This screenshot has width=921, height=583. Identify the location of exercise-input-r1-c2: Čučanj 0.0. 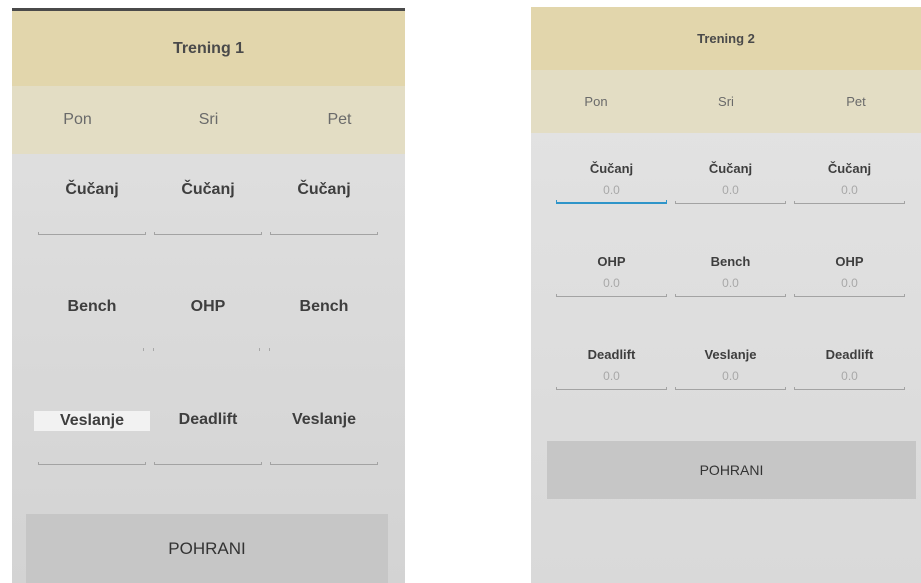
(730, 184).